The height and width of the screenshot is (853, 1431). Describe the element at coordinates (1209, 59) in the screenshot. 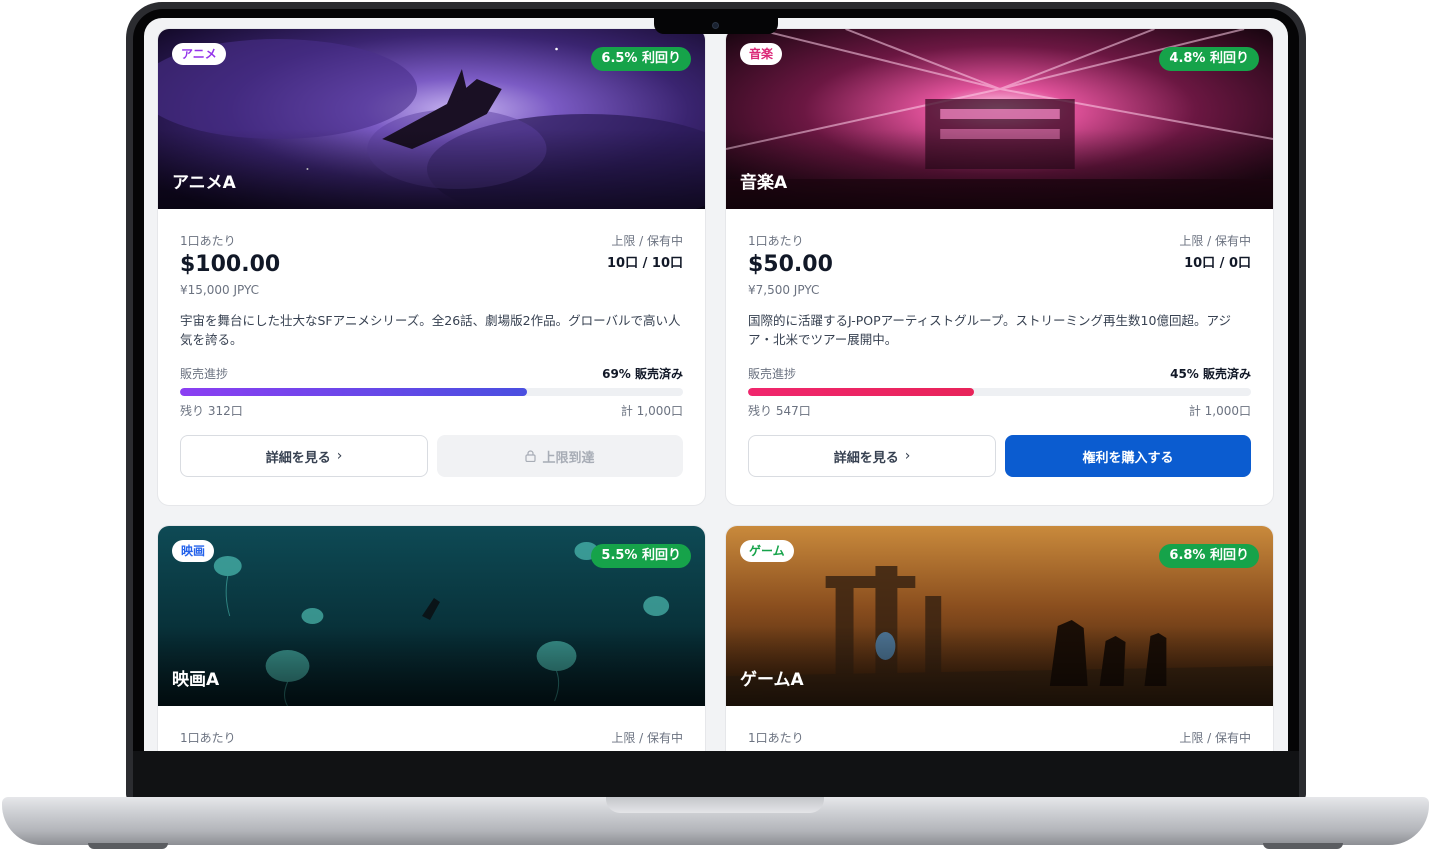

I see `yield-badge: 4.8% 利回り` at that location.